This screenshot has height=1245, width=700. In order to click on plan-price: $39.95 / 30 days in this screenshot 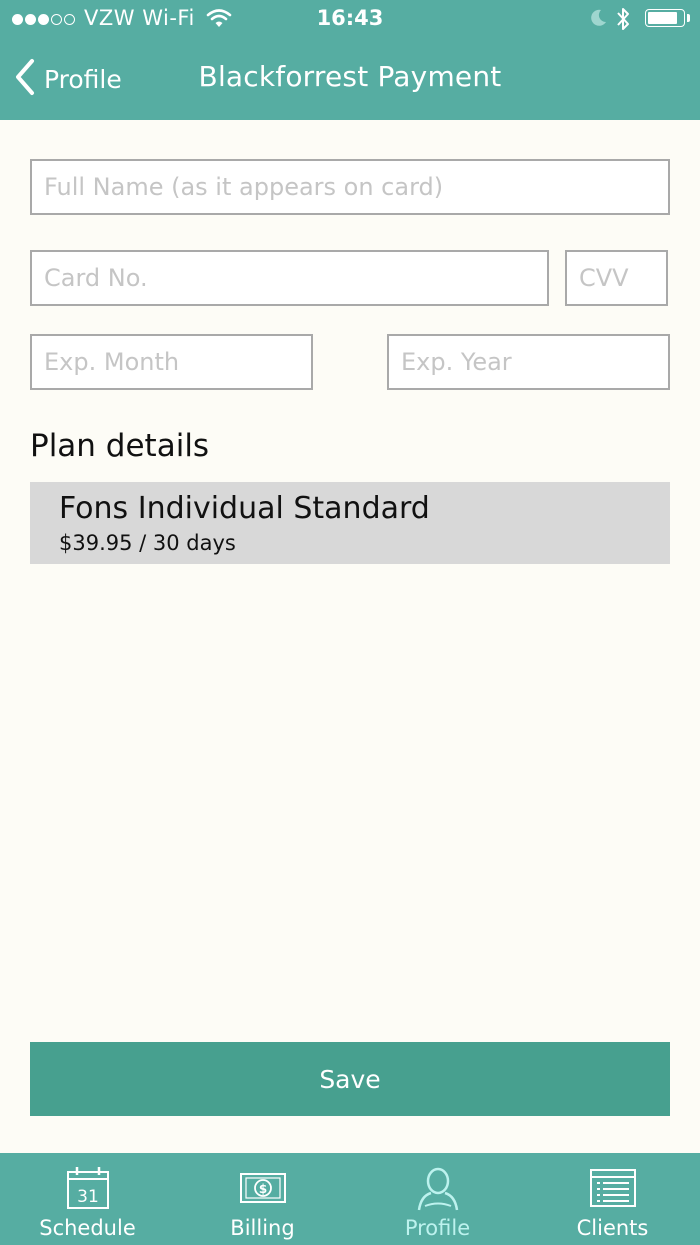, I will do `click(147, 543)`.